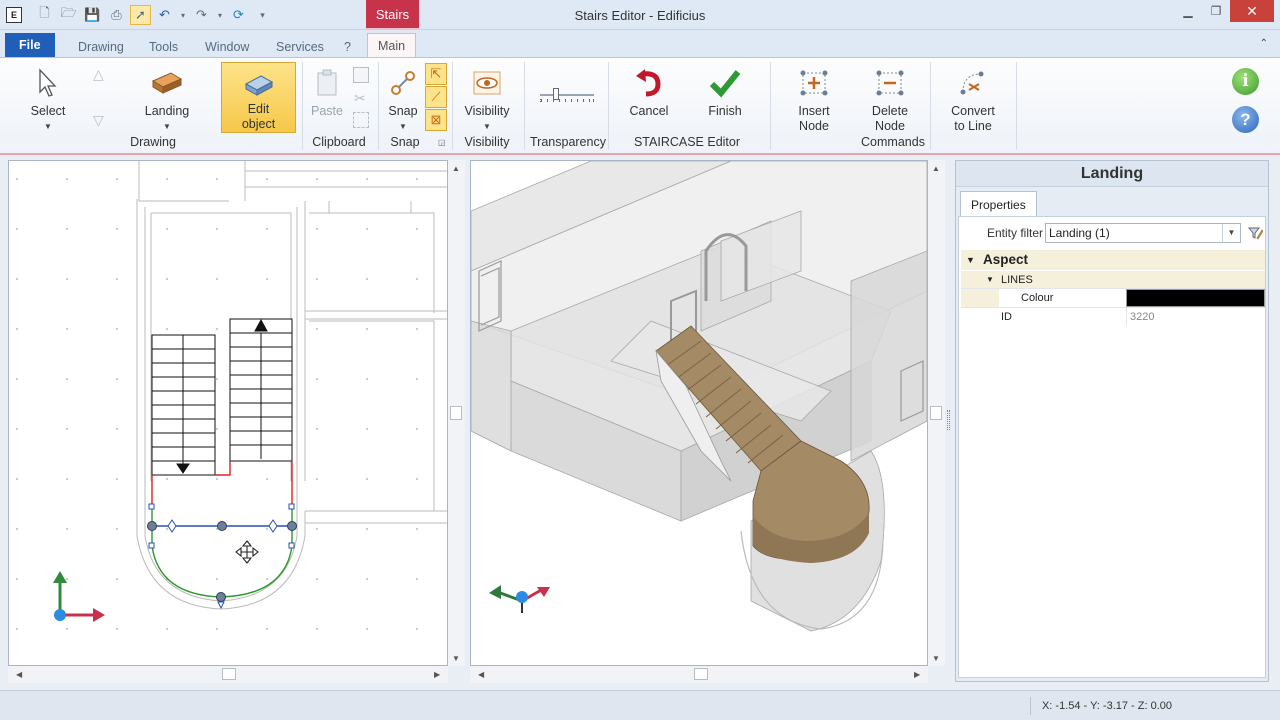  What do you see at coordinates (1264, 43) in the screenshot?
I see `collapse-ribbon-icon: ⌃` at bounding box center [1264, 43].